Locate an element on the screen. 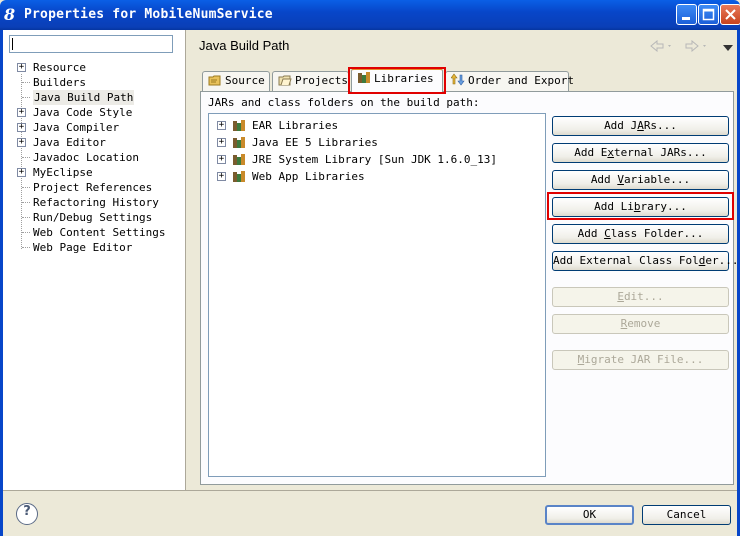  button-label: Add J is located at coordinates (621, 125).